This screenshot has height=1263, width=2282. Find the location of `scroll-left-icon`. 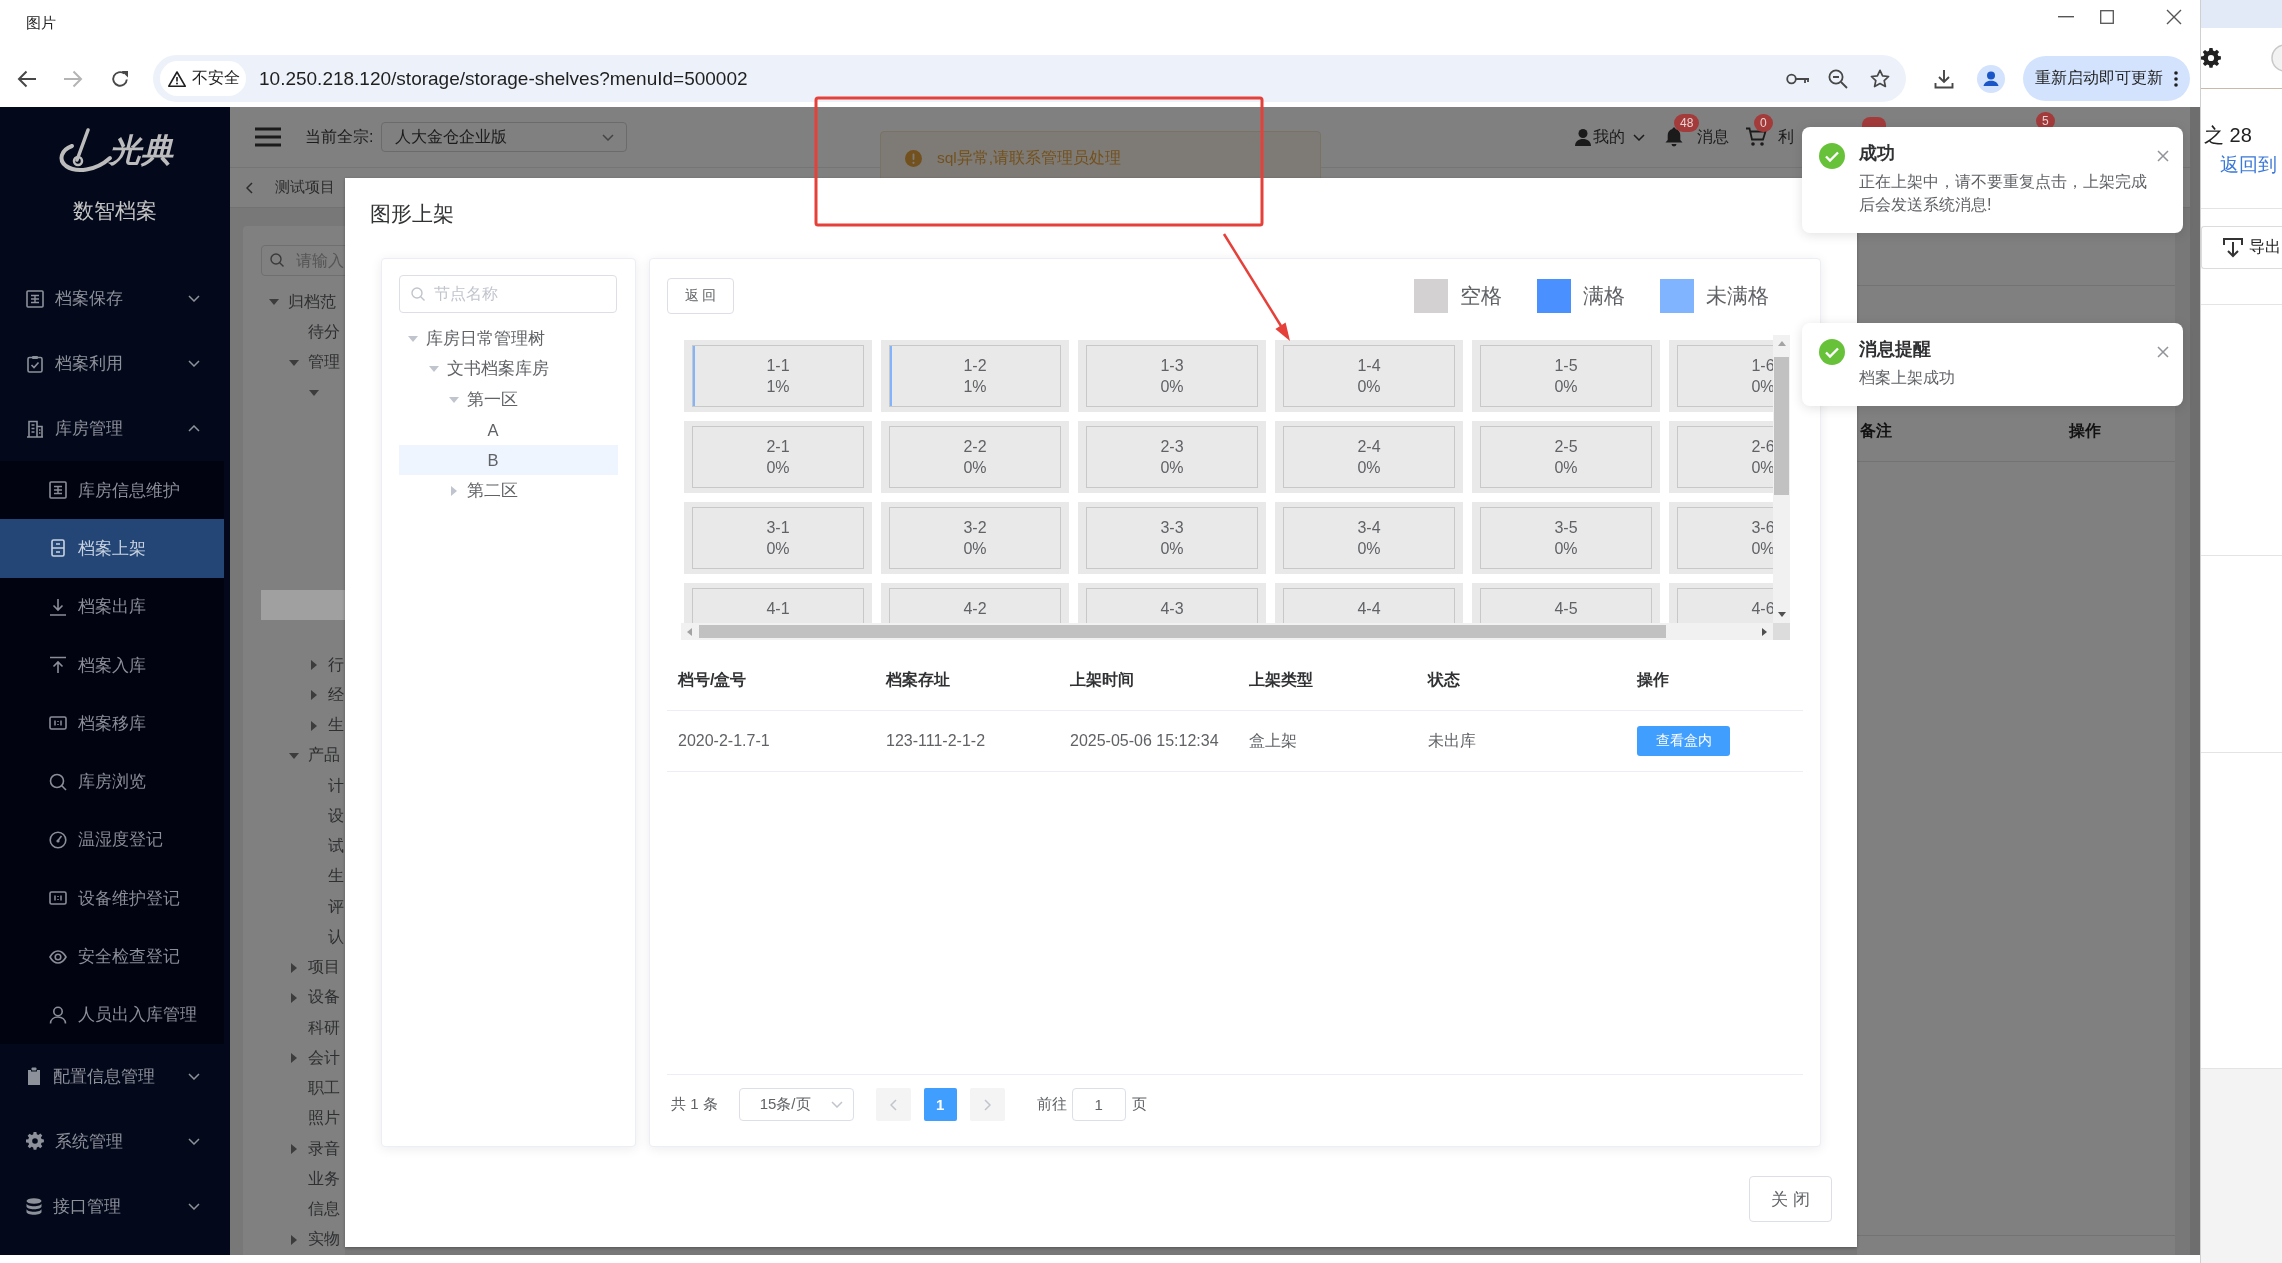

scroll-left-icon is located at coordinates (689, 631).